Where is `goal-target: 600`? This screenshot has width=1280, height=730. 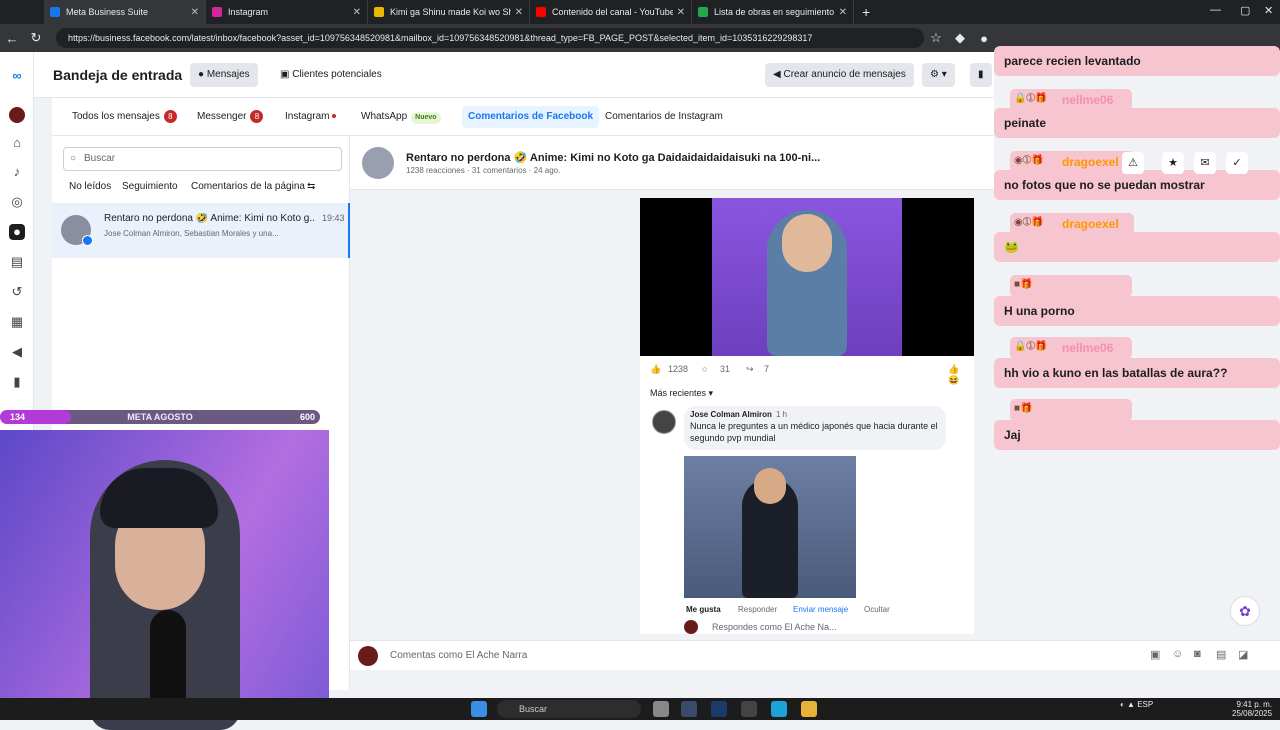 goal-target: 600 is located at coordinates (307, 417).